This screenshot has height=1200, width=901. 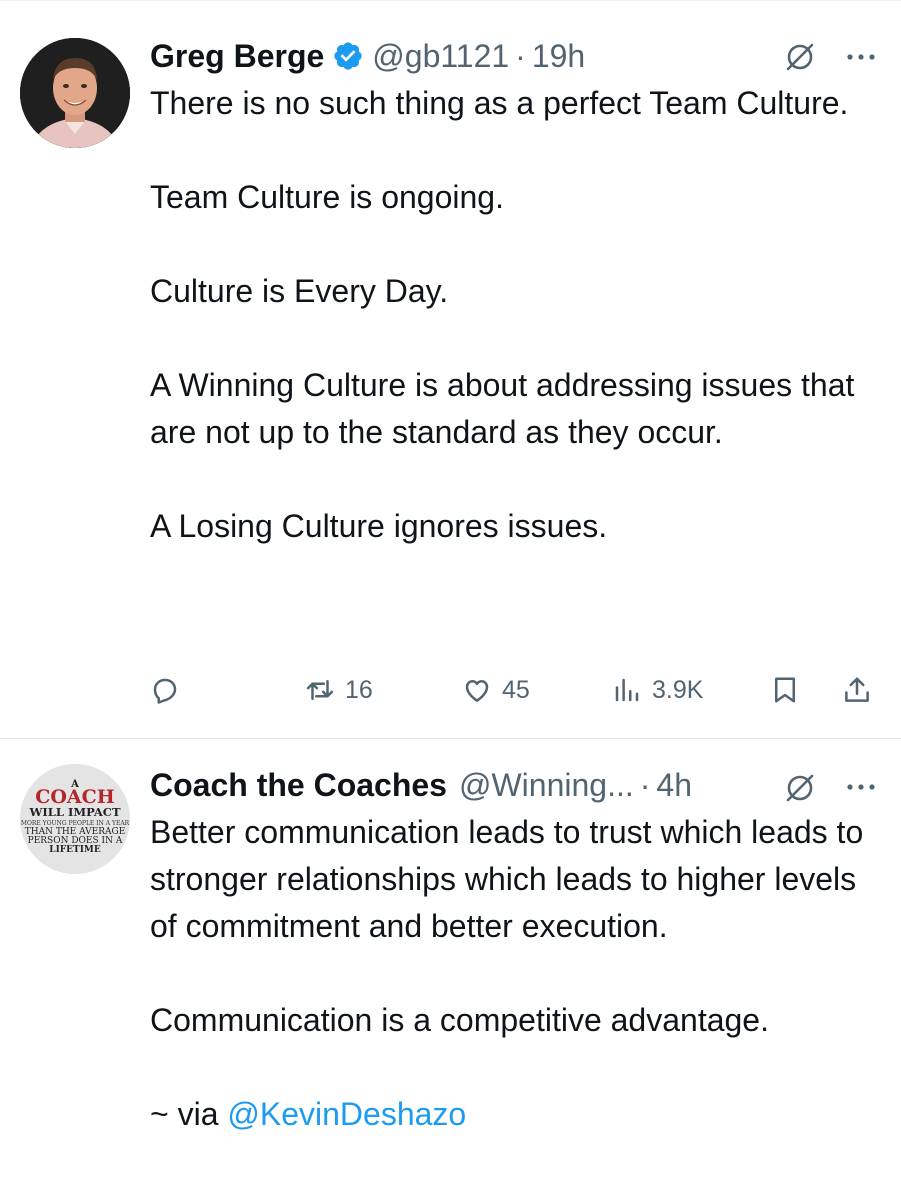 I want to click on action-bar: 16 45 3.9K, so click(x=450, y=690).